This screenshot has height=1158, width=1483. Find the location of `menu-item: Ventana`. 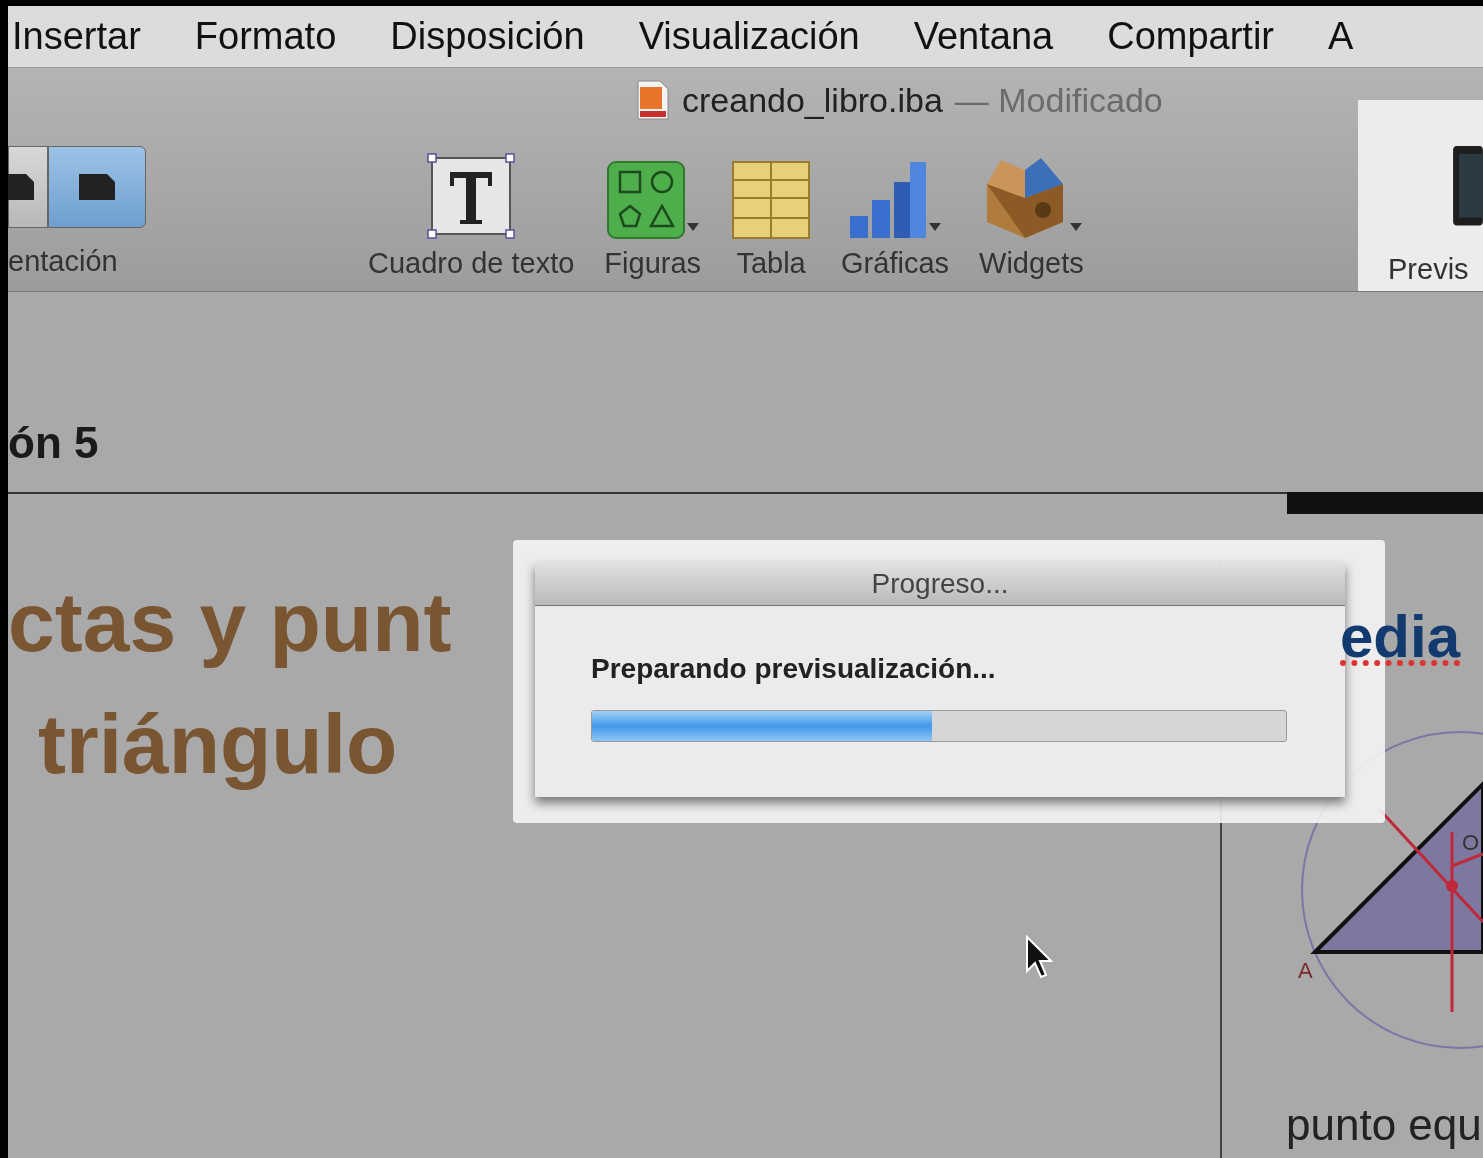

menu-item: Ventana is located at coordinates (983, 36).